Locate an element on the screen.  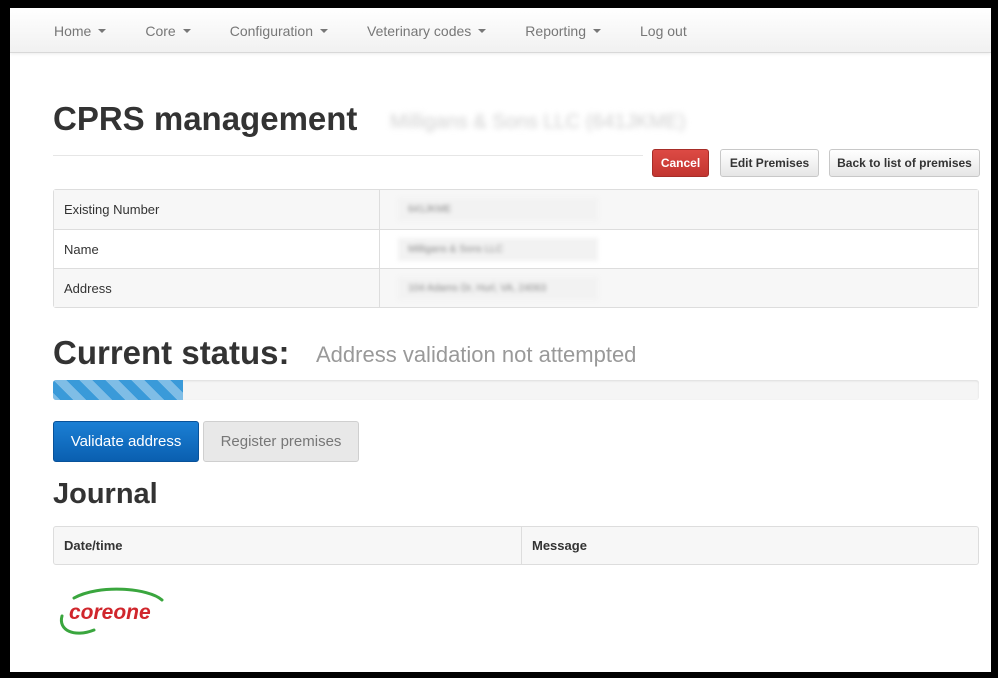
nav-veterinary-codes-label: Veterinary codes is located at coordinates (419, 30).